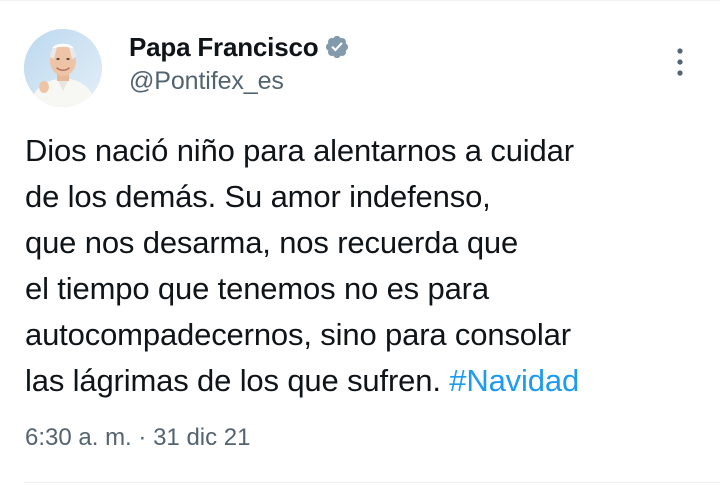 The image size is (720, 485). I want to click on avatar, so click(63, 68).